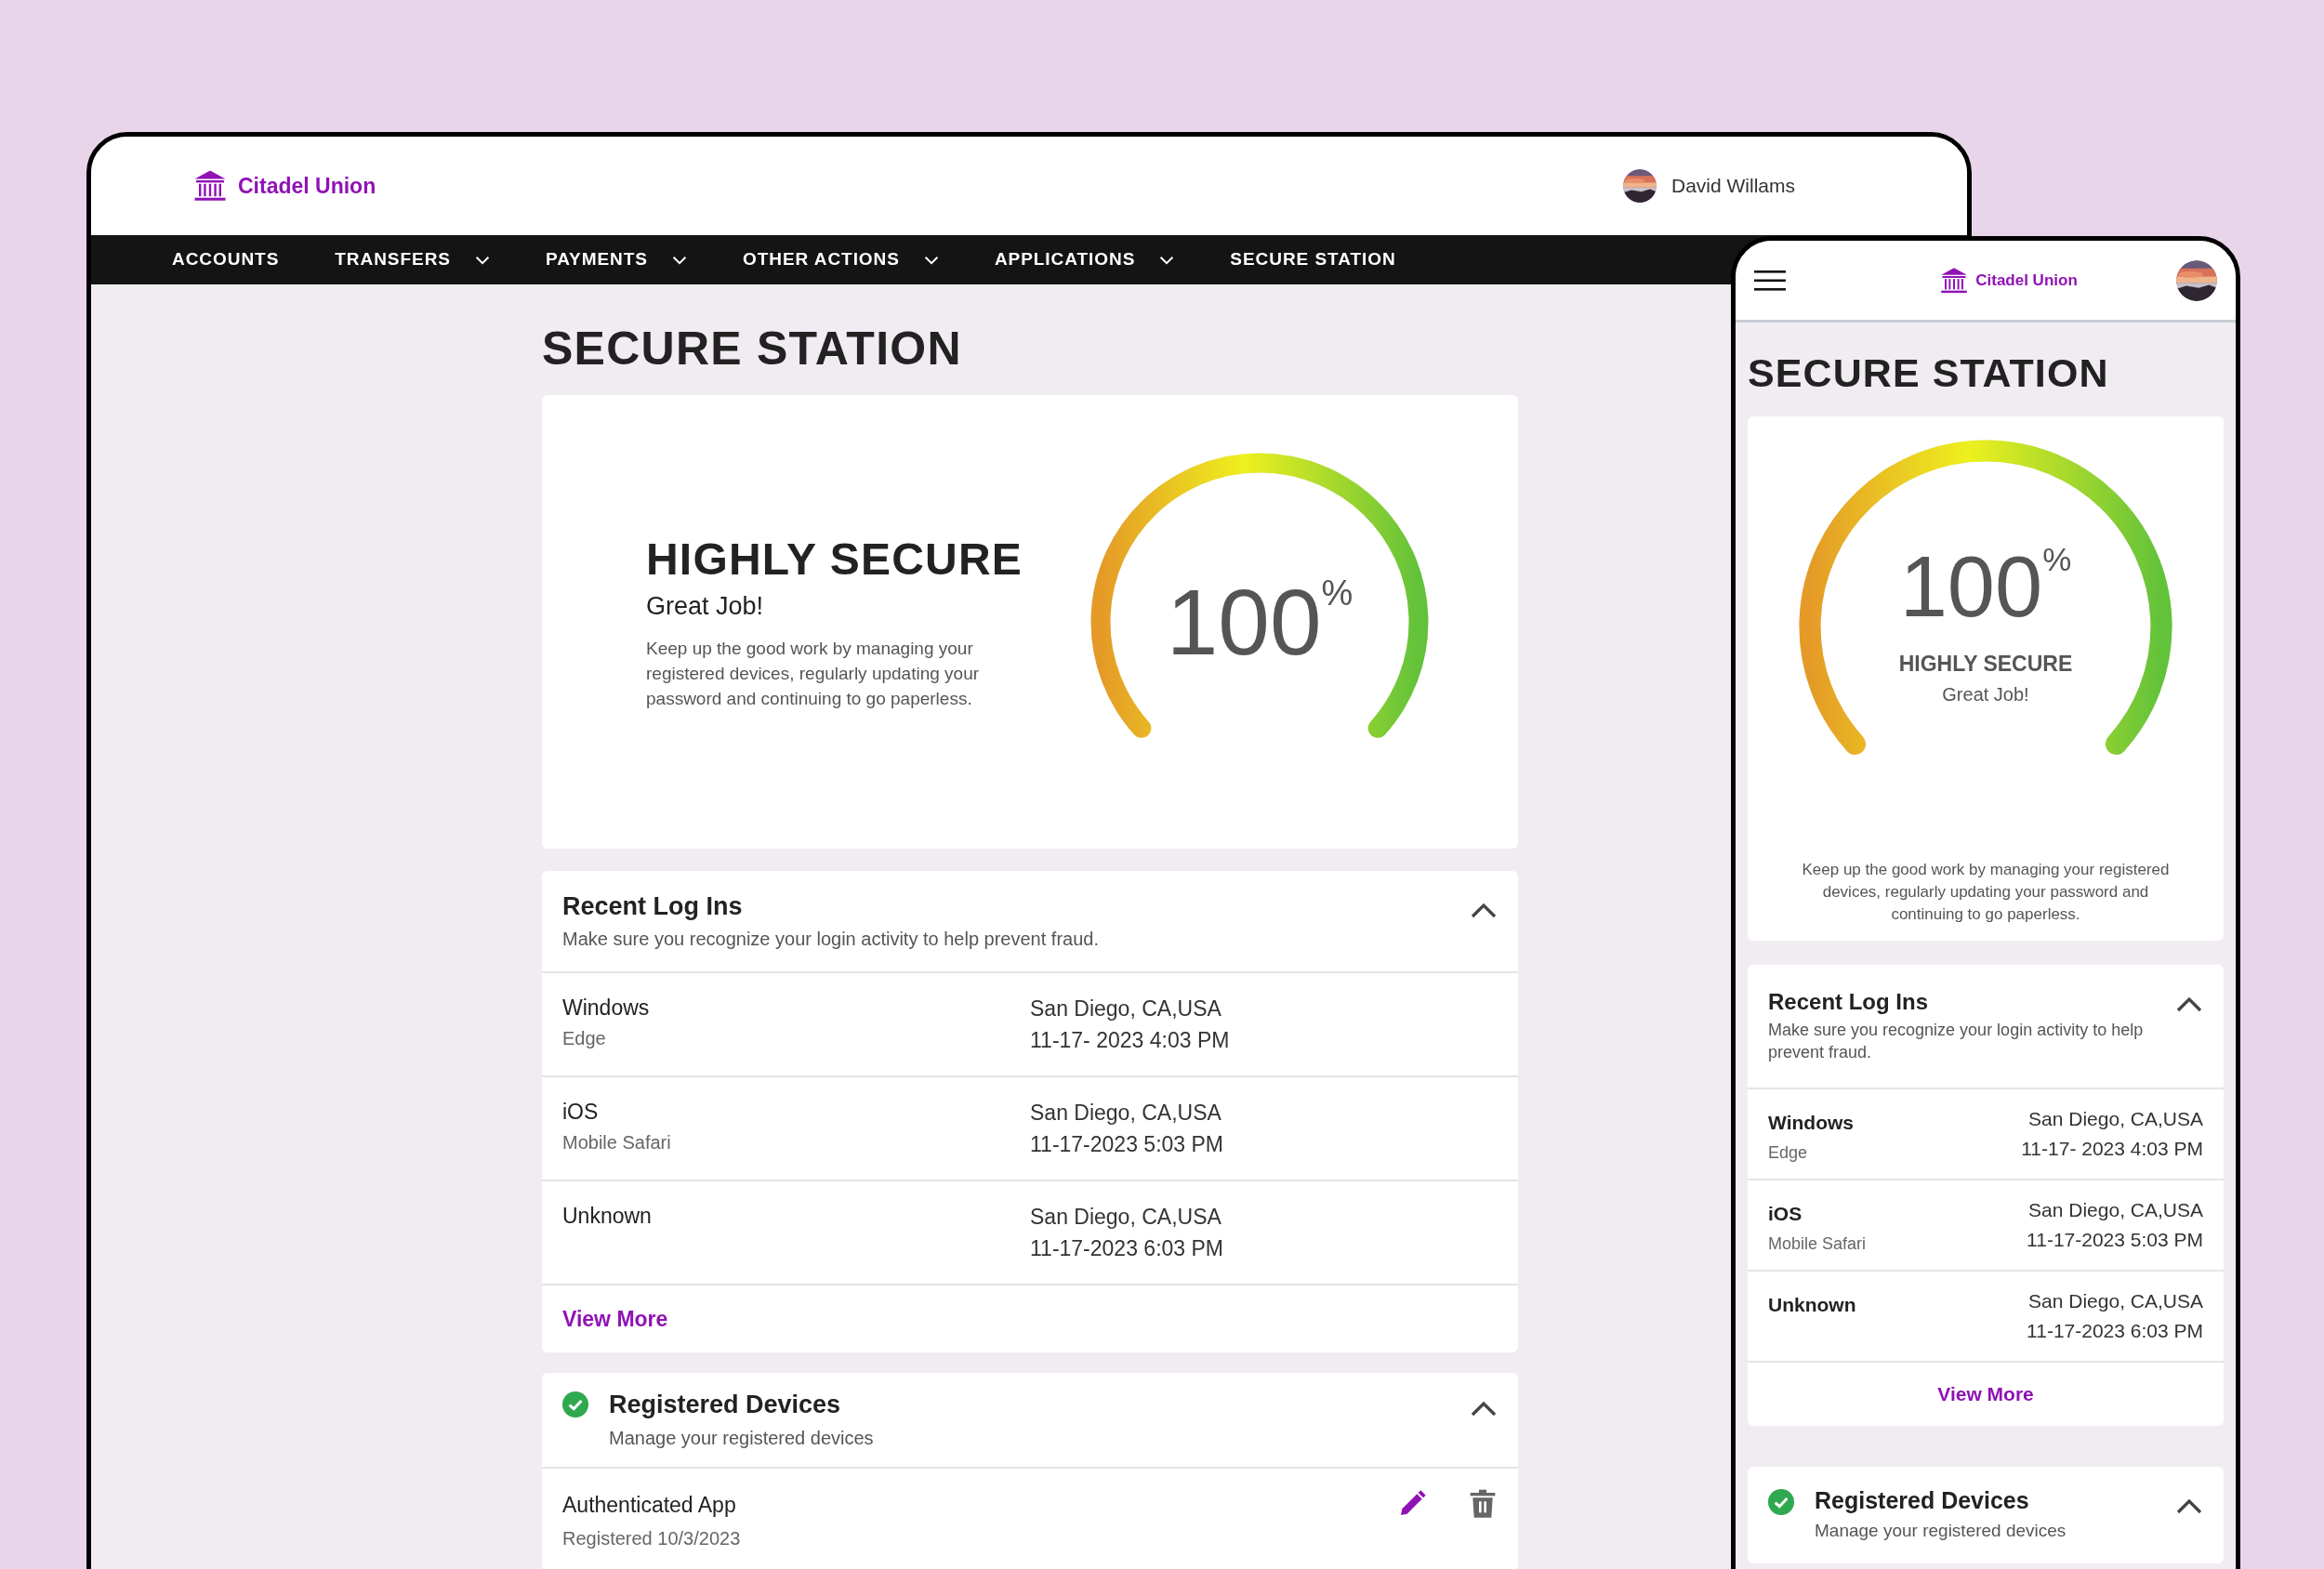 This screenshot has width=2324, height=1569. I want to click on nav-item: PAYMENTS, so click(616, 259).